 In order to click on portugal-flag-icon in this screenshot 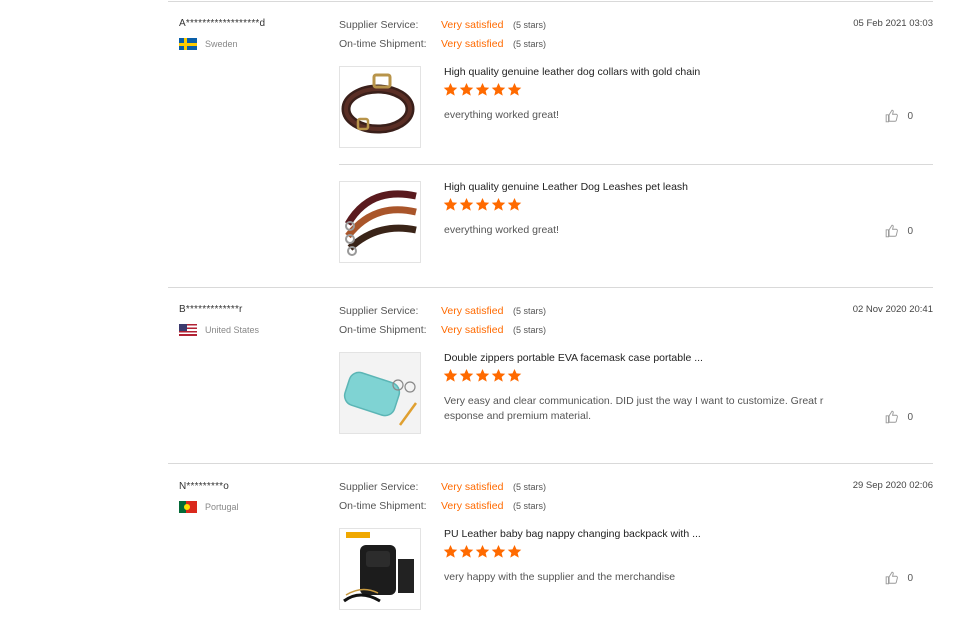, I will do `click(188, 507)`.